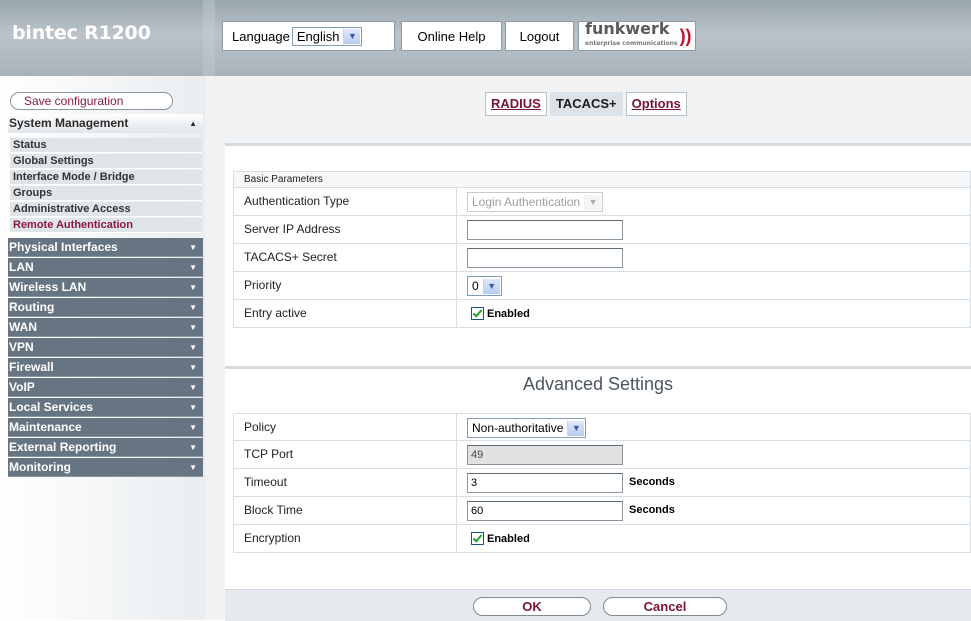 Image resolution: width=971 pixels, height=621 pixels. I want to click on row-entry-active: Entry active Enabled, so click(602, 314).